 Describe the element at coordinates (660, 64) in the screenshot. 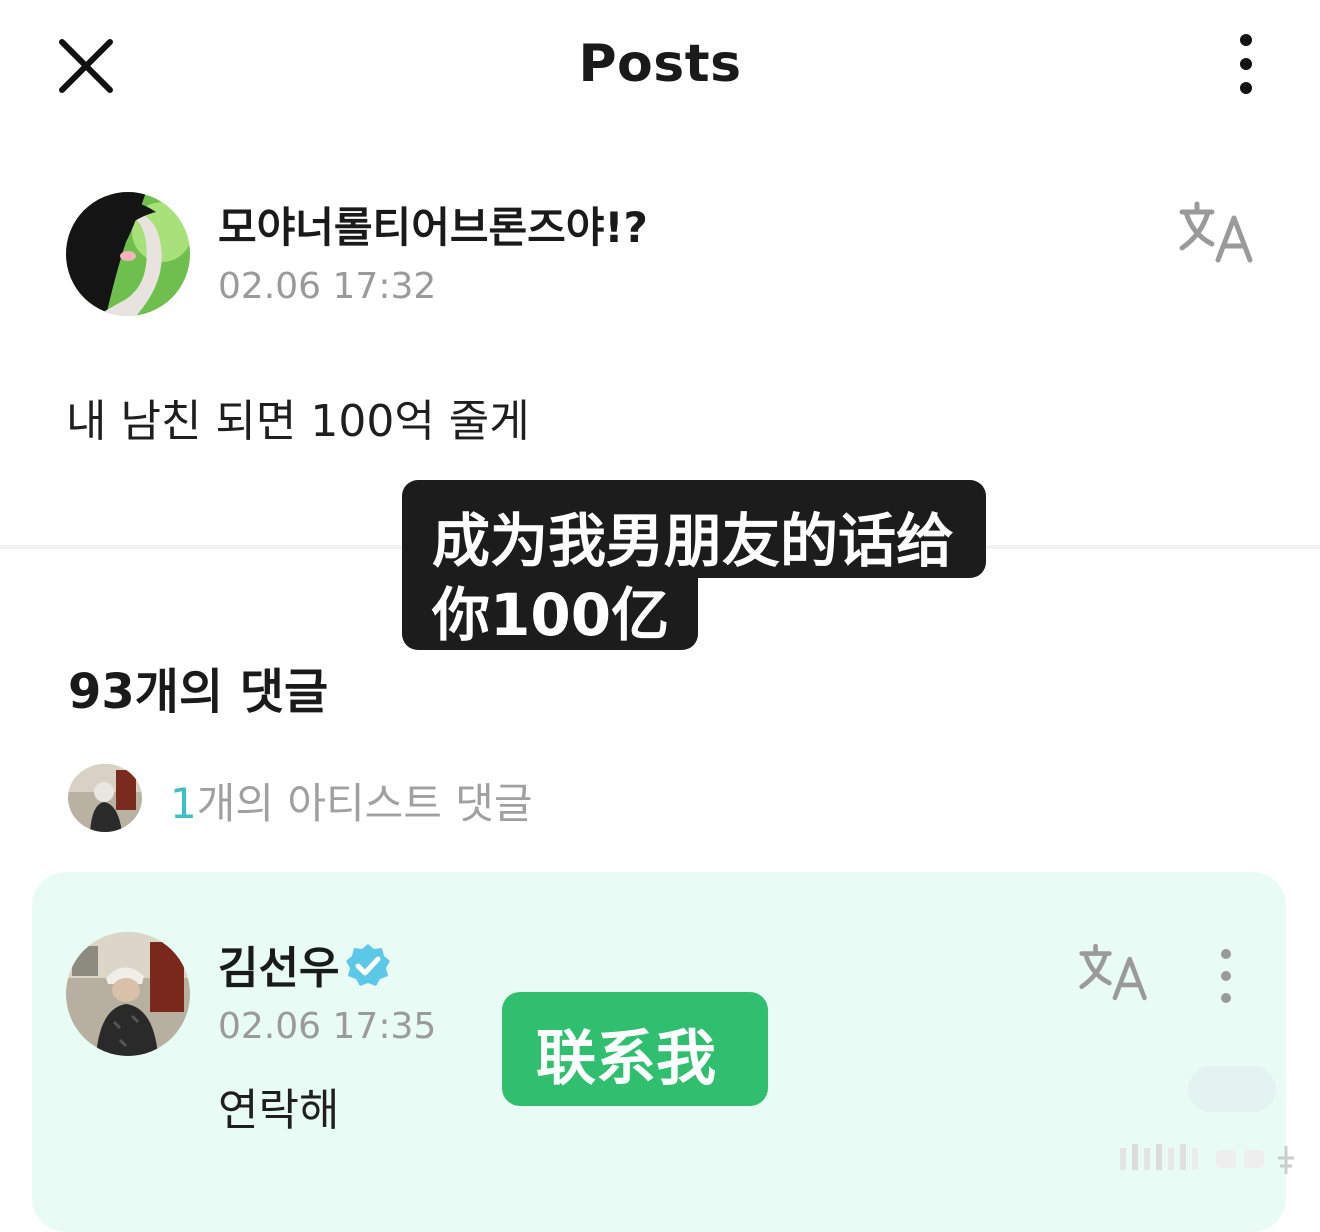

I see `page-title: Posts` at that location.